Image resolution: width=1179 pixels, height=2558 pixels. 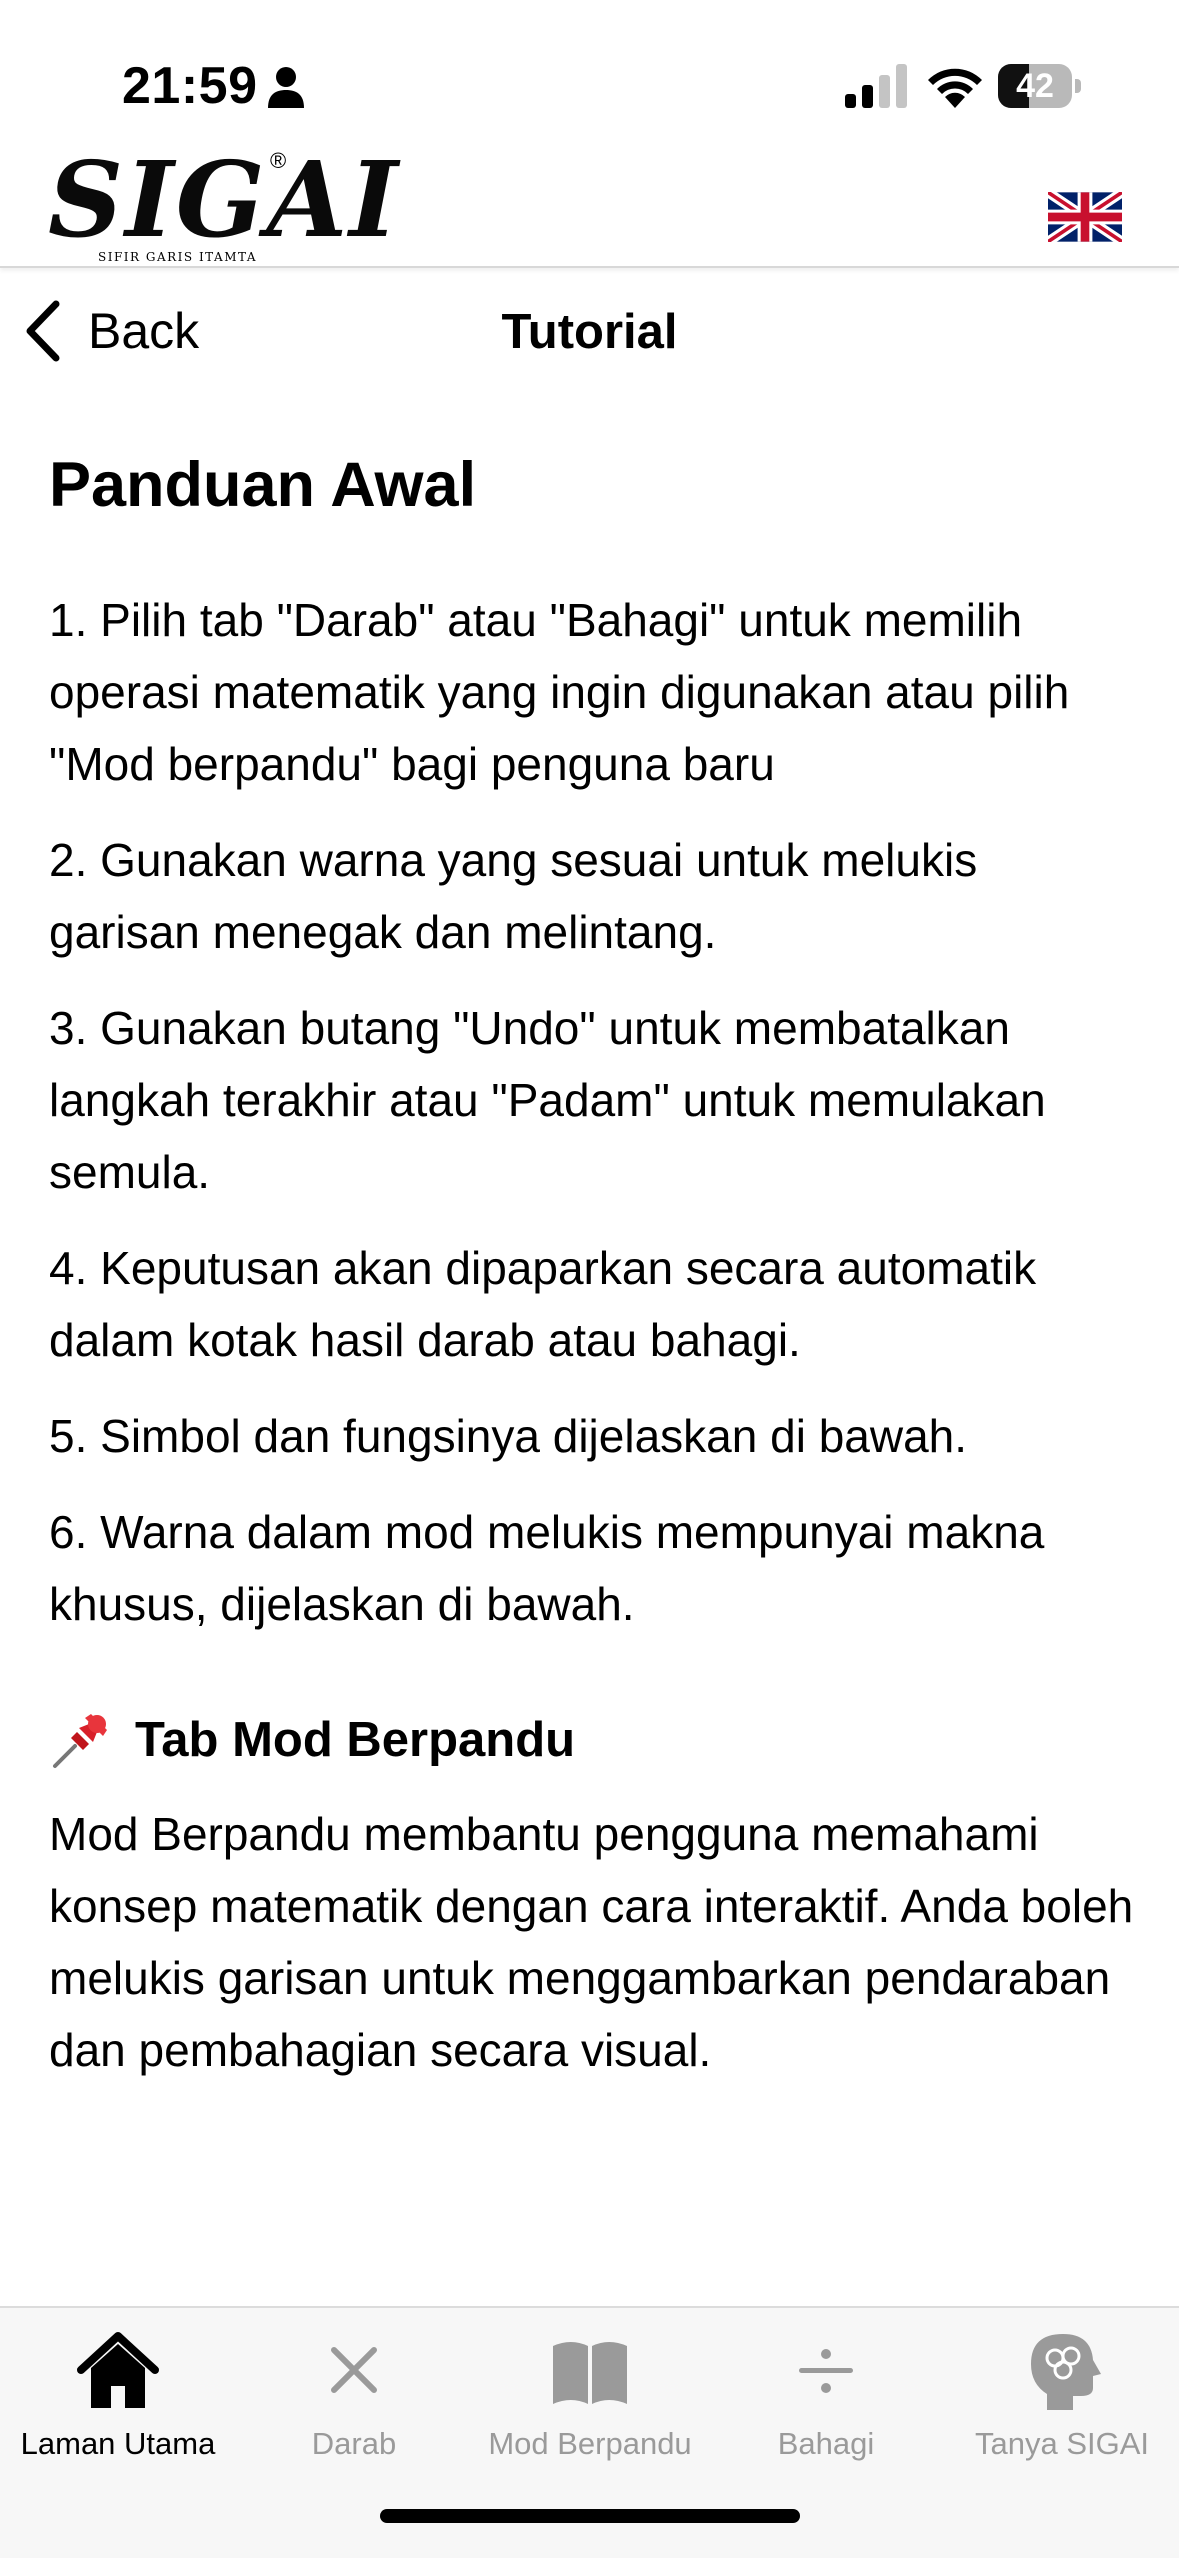 What do you see at coordinates (590, 2516) in the screenshot?
I see `home-indicator` at bounding box center [590, 2516].